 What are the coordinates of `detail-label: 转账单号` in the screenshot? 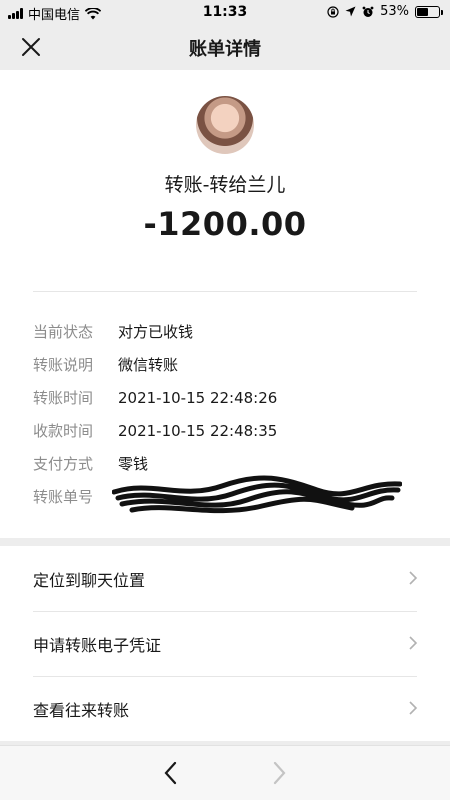 It's located at (63, 497).